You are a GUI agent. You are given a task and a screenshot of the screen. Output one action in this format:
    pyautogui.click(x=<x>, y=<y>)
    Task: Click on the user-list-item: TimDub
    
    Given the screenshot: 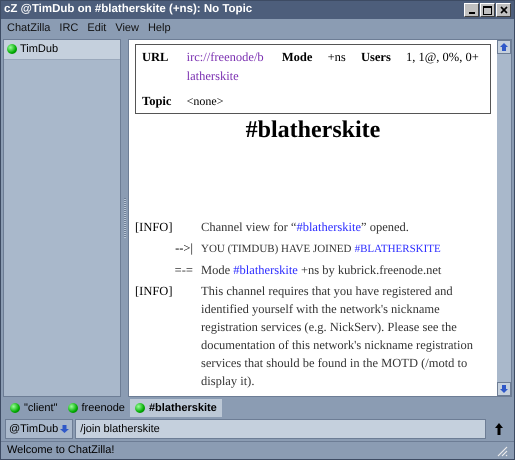 What is the action you would take?
    pyautogui.click(x=62, y=50)
    